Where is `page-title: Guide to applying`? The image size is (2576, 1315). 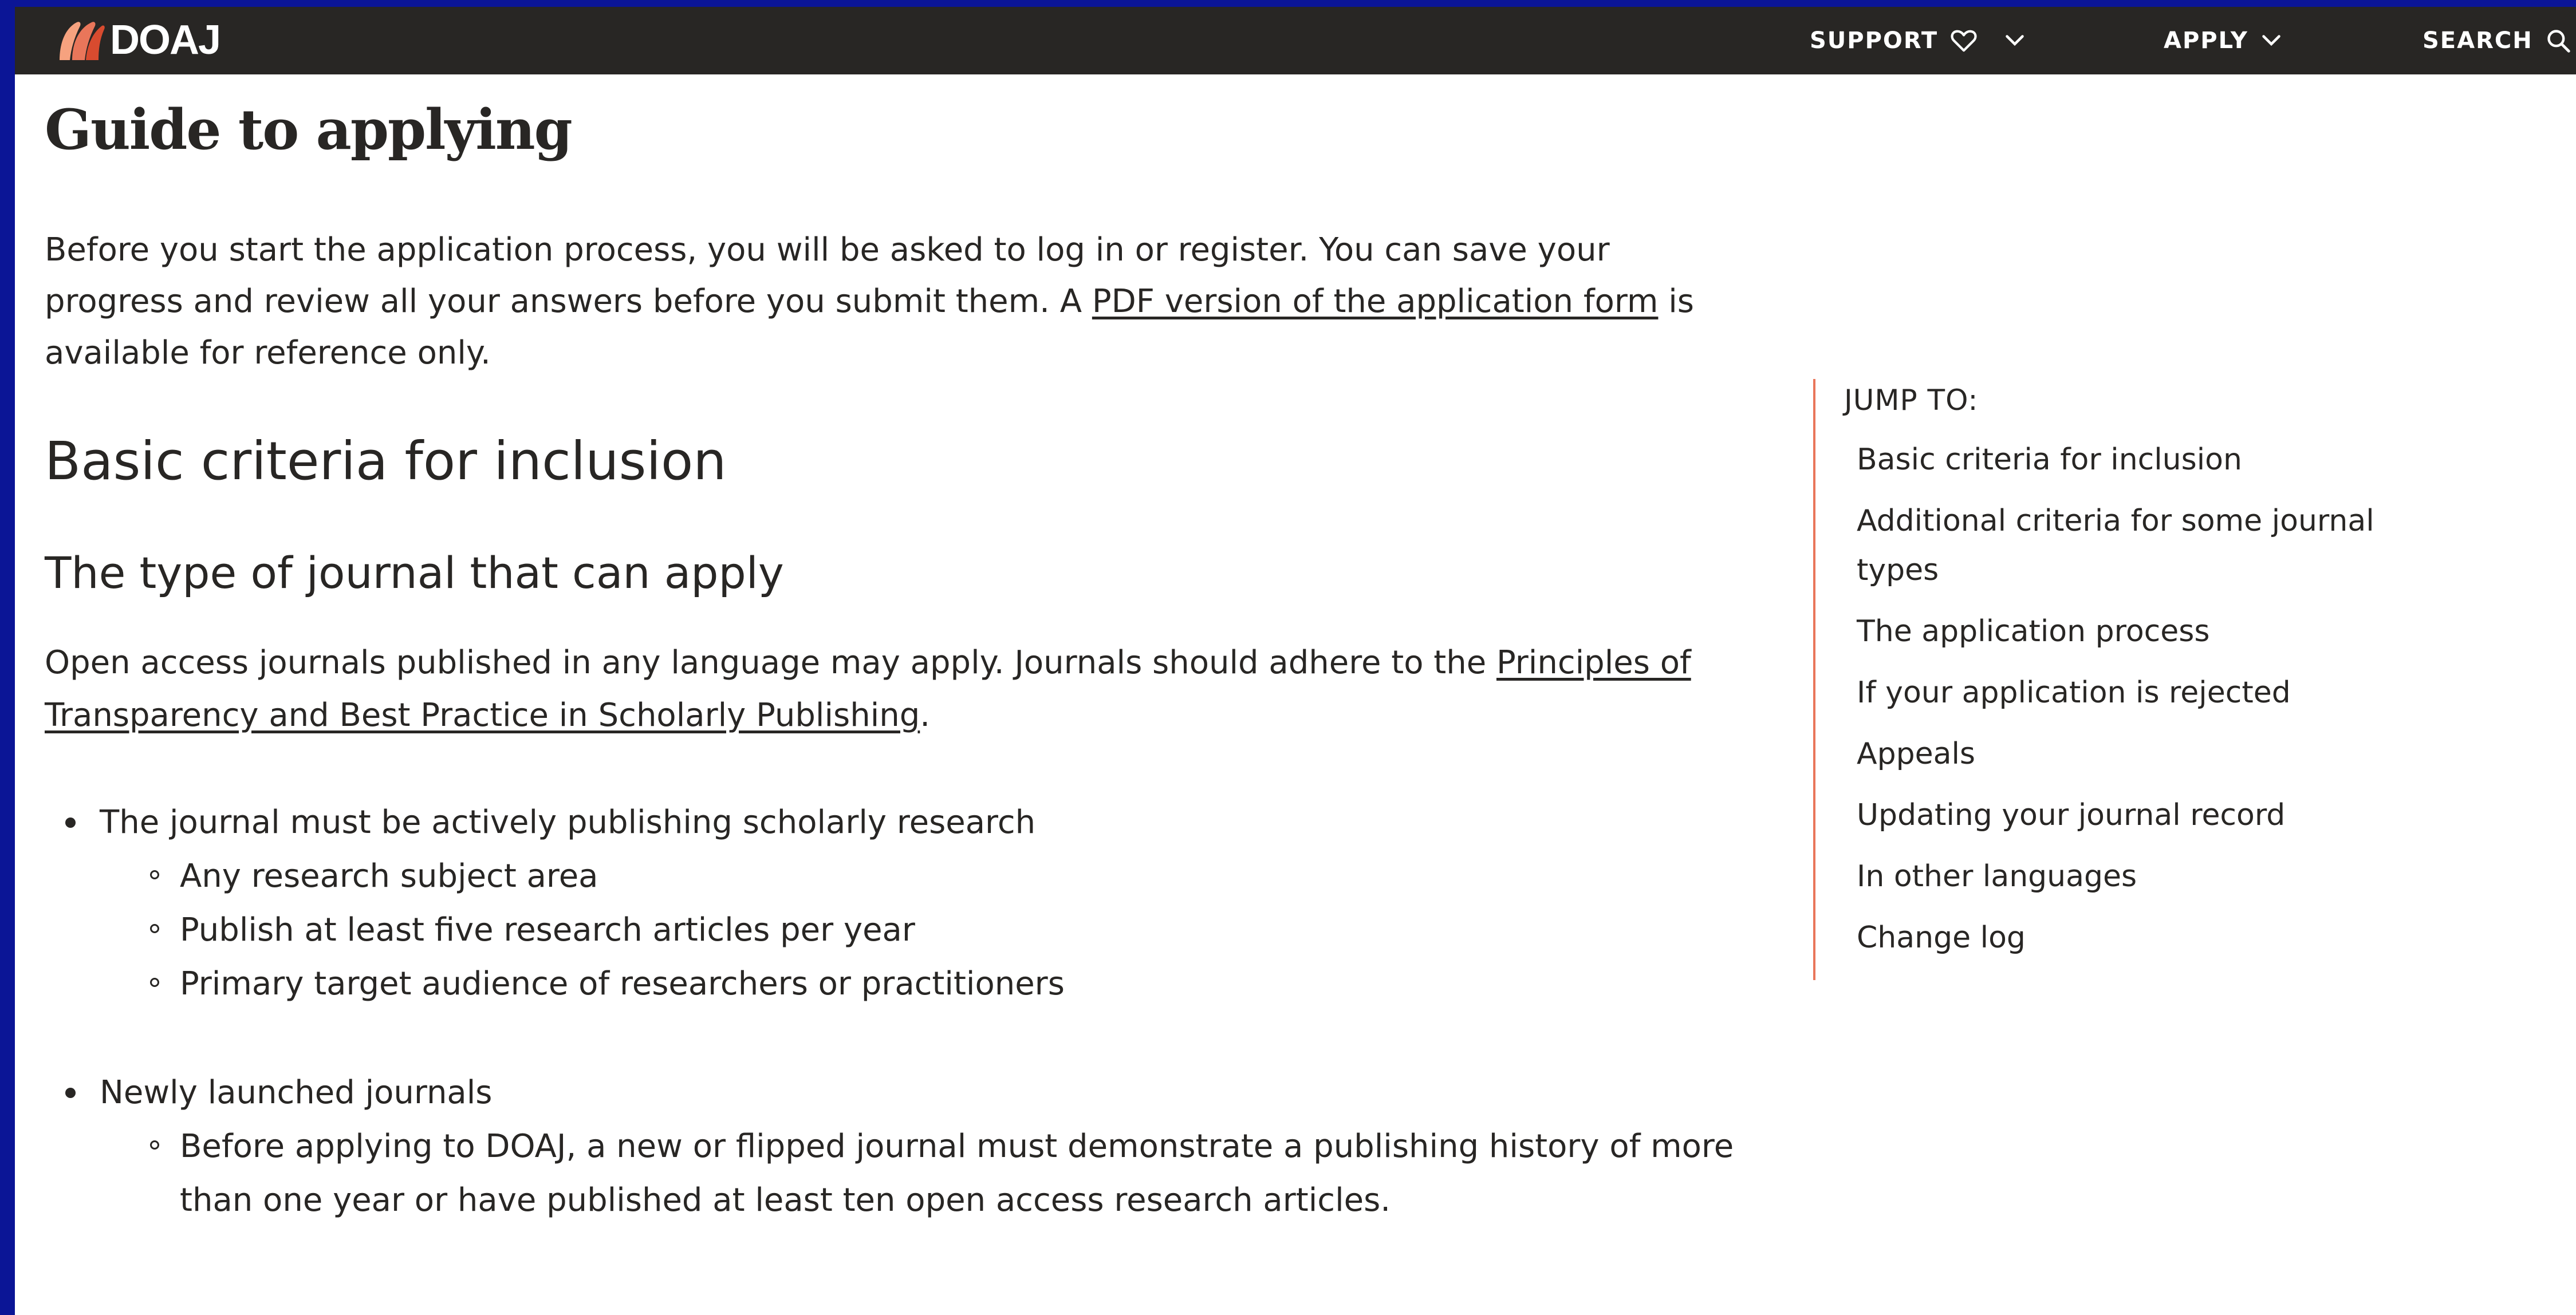
page-title: Guide to applying is located at coordinates (309, 130).